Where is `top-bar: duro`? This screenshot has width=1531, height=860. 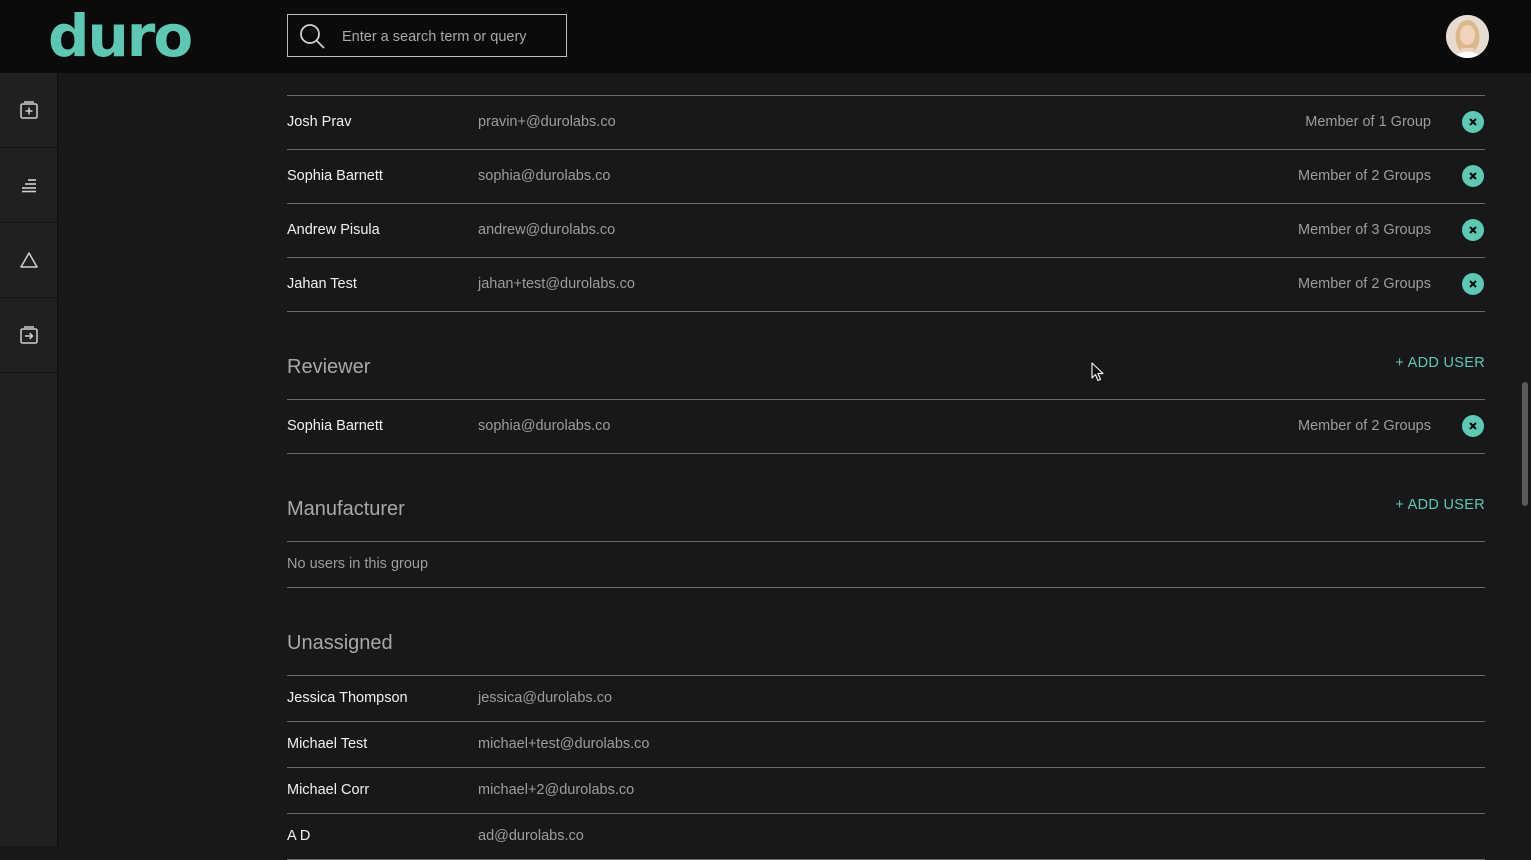 top-bar: duro is located at coordinates (765, 36).